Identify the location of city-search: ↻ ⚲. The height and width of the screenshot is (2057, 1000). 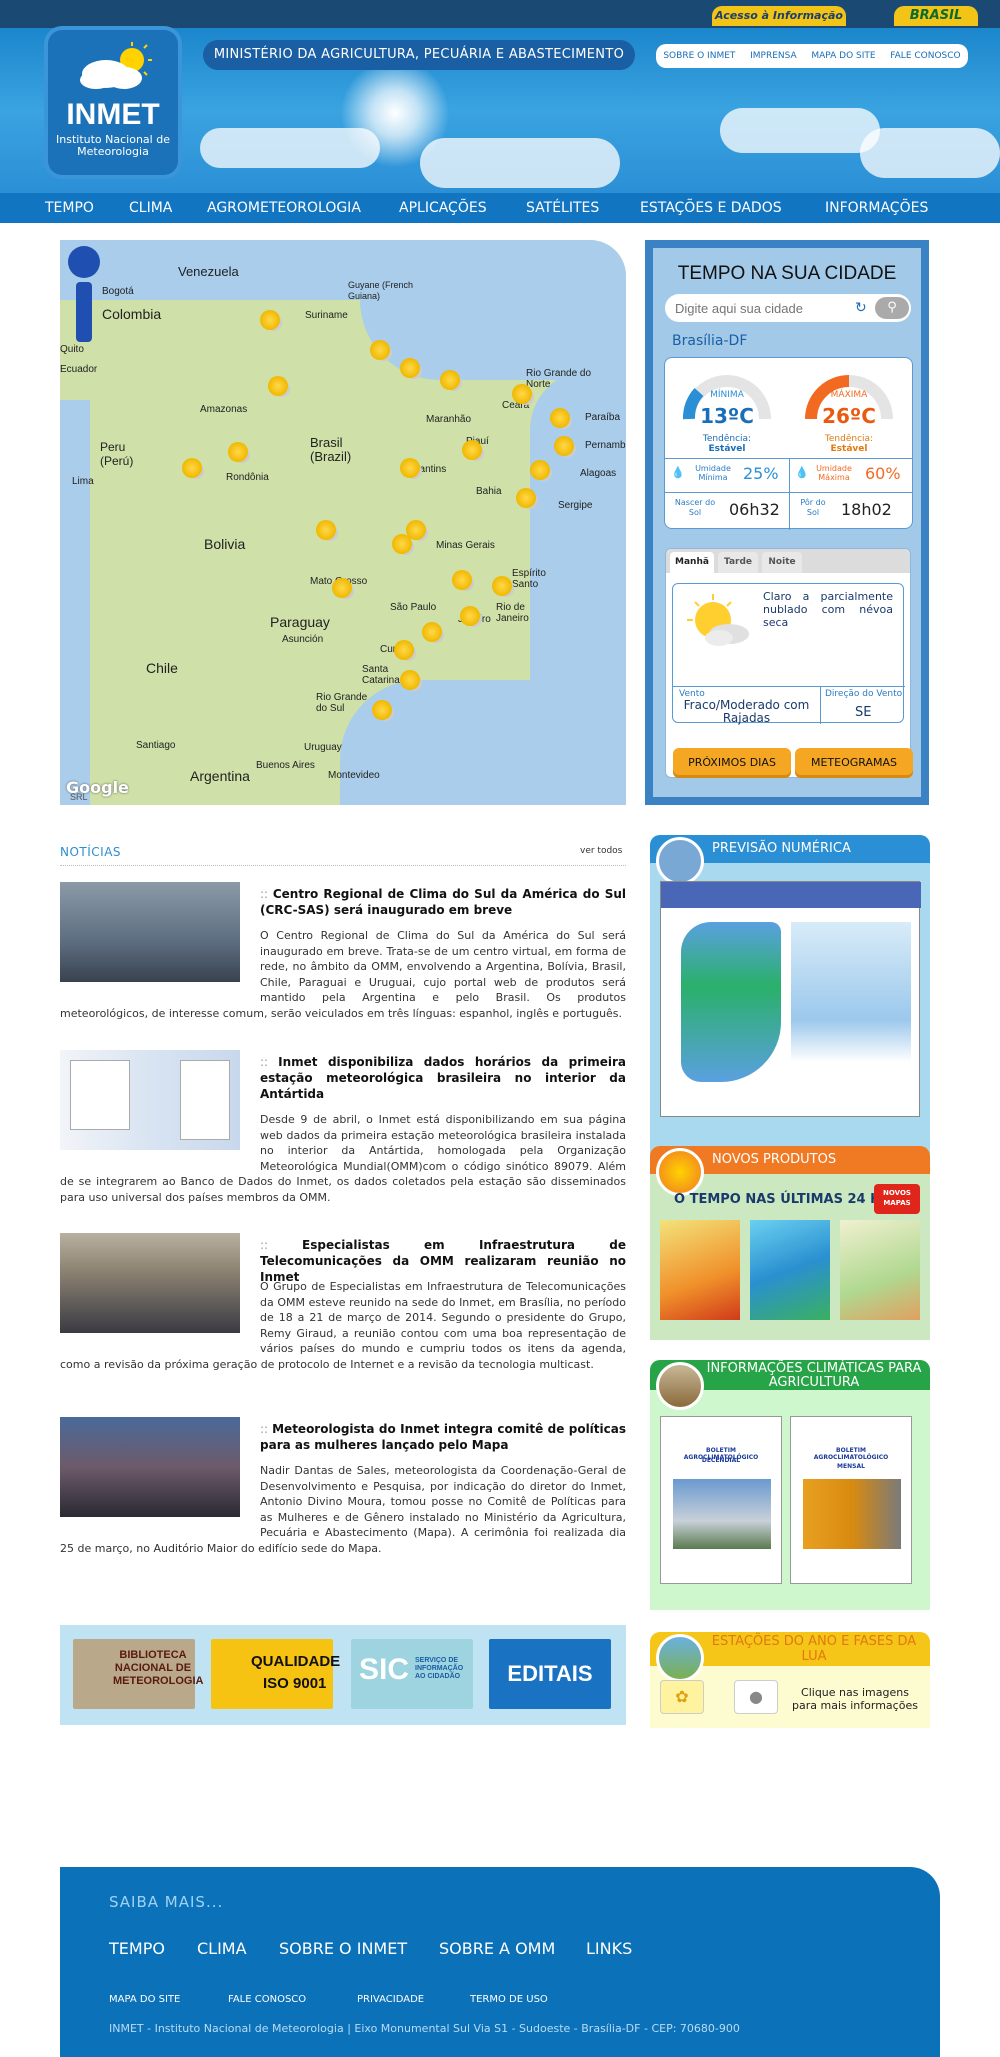
(788, 308).